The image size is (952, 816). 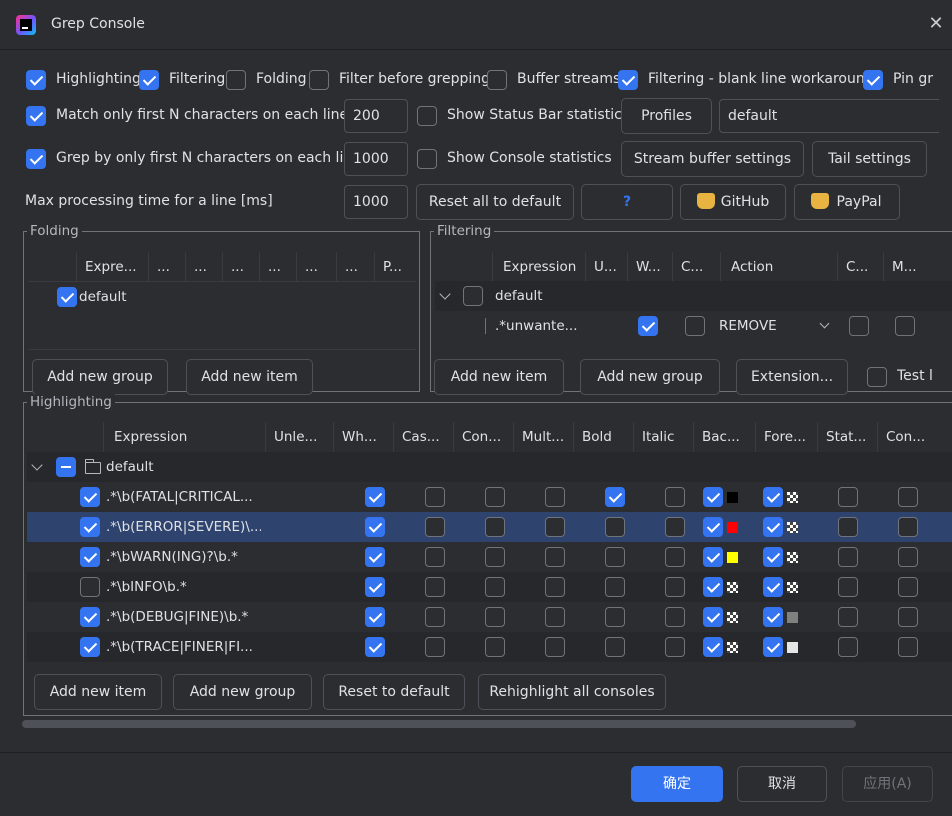 What do you see at coordinates (677, 784) in the screenshot?
I see `ok-button: 确定` at bounding box center [677, 784].